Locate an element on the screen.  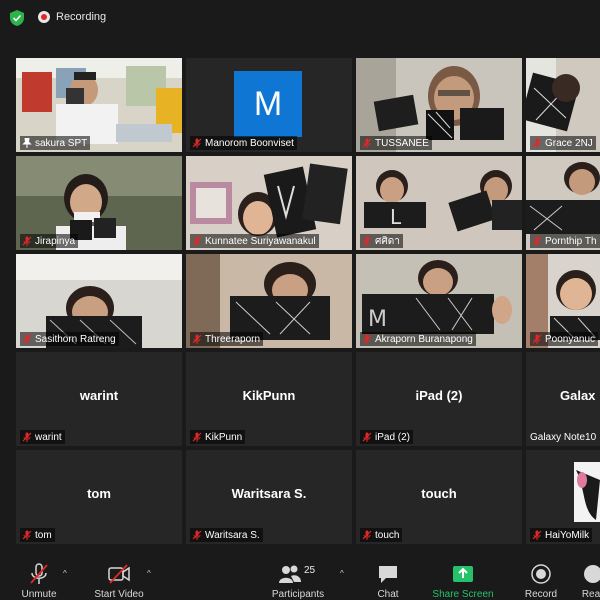
participant-name: ศศิดา is located at coordinates (387, 241).